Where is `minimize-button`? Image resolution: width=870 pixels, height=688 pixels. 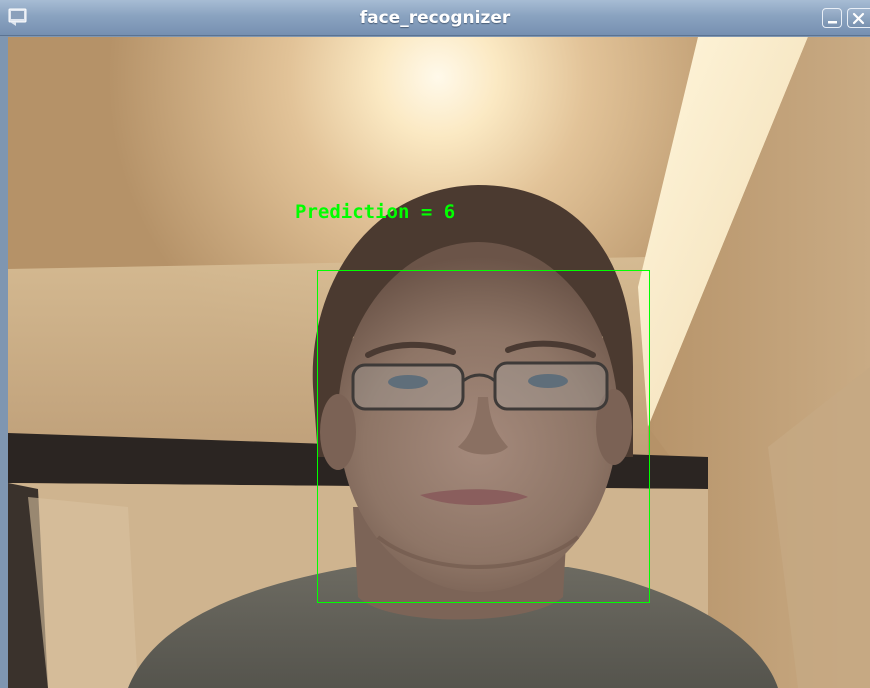
minimize-button is located at coordinates (832, 18).